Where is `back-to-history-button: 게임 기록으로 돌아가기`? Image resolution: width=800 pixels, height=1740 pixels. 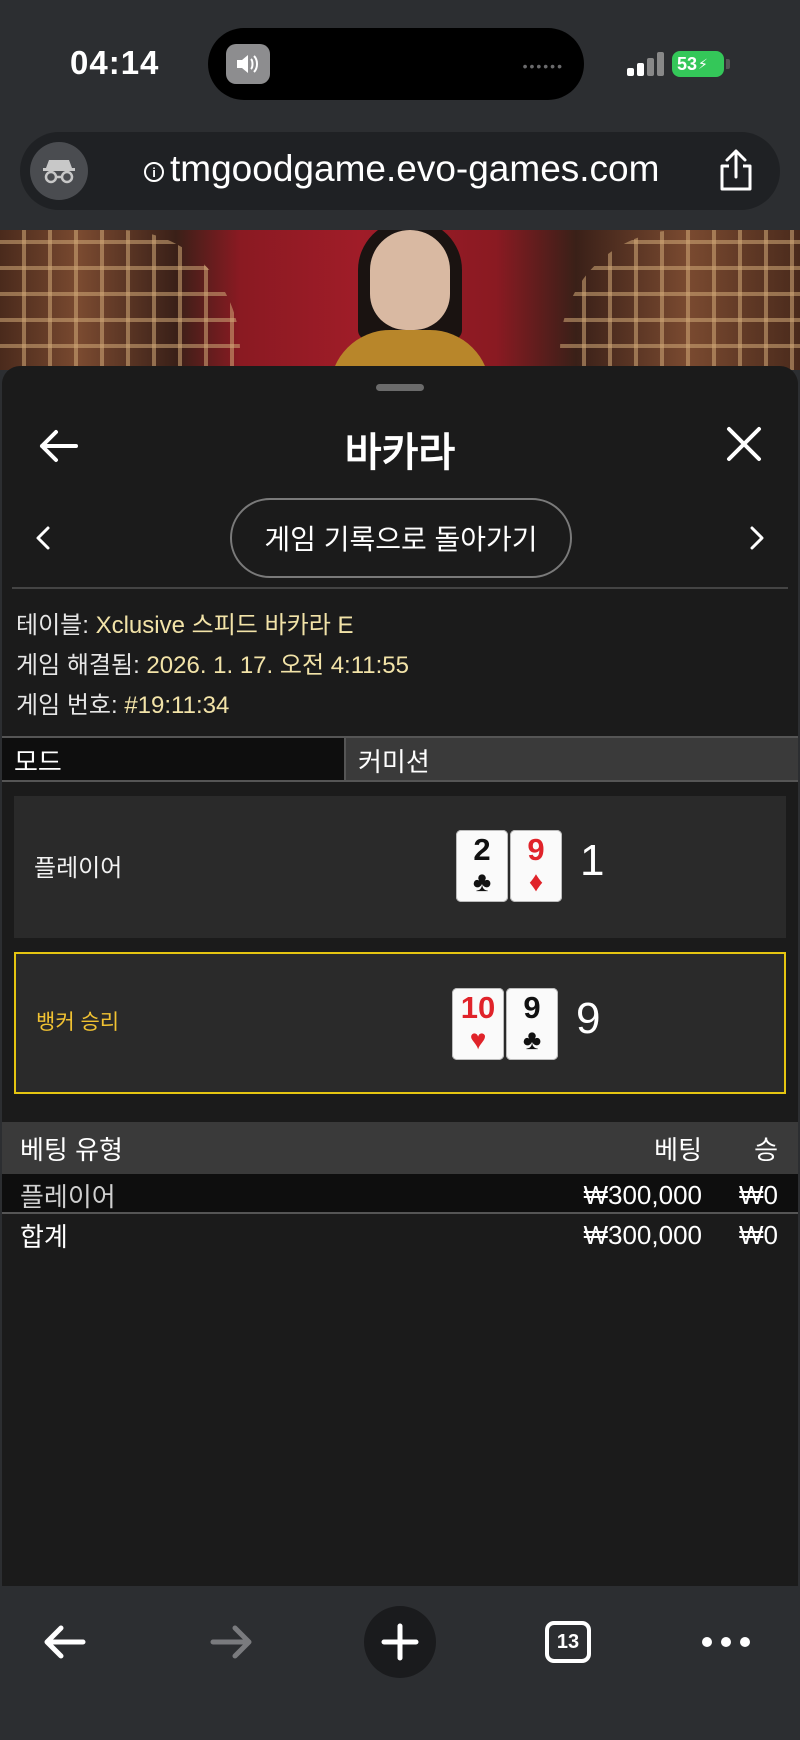 back-to-history-button: 게임 기록으로 돌아가기 is located at coordinates (401, 538).